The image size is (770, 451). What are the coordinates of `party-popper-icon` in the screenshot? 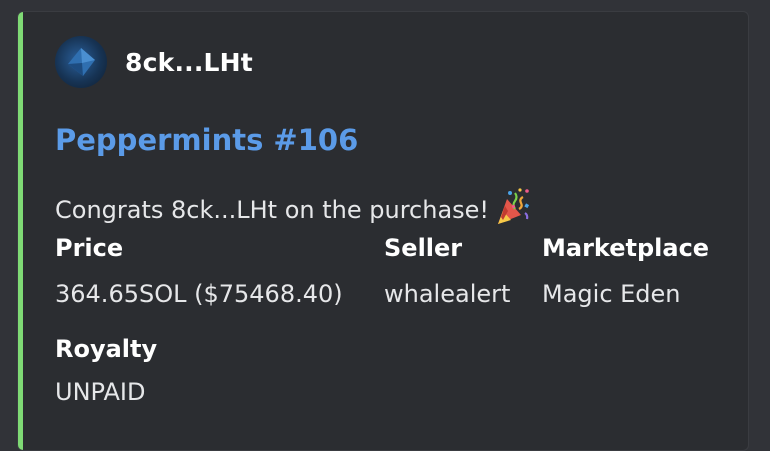 It's located at (513, 210).